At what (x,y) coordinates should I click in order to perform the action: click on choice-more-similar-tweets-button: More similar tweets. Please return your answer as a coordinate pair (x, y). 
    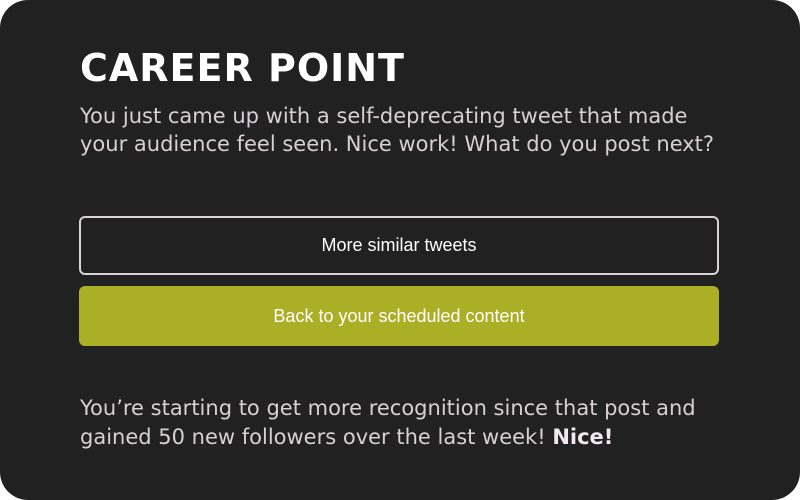
    Looking at the image, I should click on (399, 245).